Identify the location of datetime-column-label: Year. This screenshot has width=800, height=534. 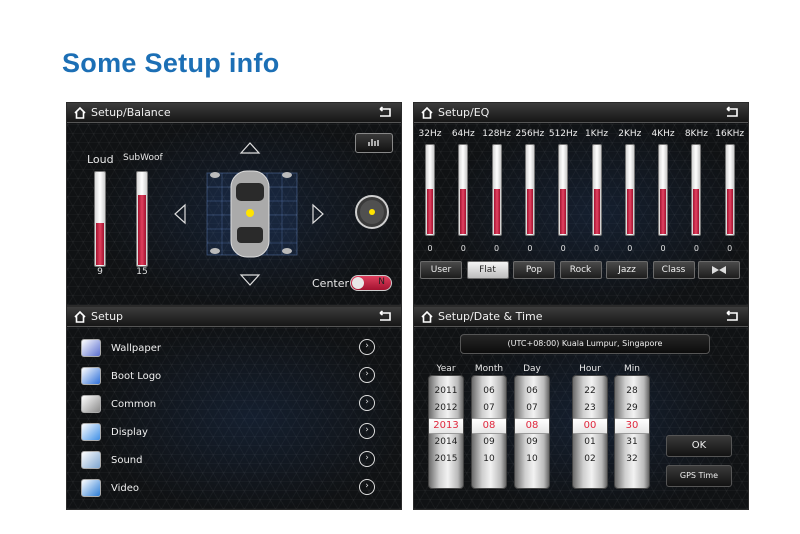
(446, 369).